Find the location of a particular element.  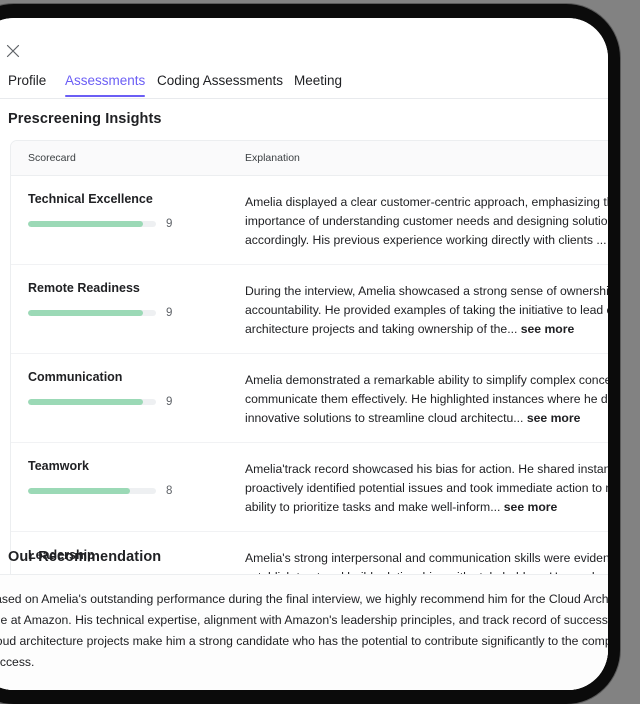

scorecard-cell: Communication 9 is located at coordinates (128, 398).